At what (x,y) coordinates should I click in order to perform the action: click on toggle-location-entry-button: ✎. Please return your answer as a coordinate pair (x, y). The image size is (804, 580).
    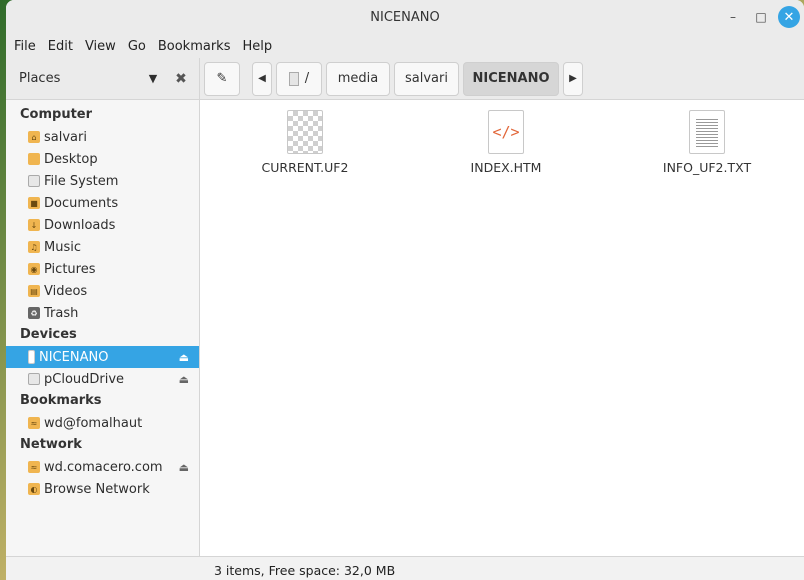
    Looking at the image, I should click on (222, 78).